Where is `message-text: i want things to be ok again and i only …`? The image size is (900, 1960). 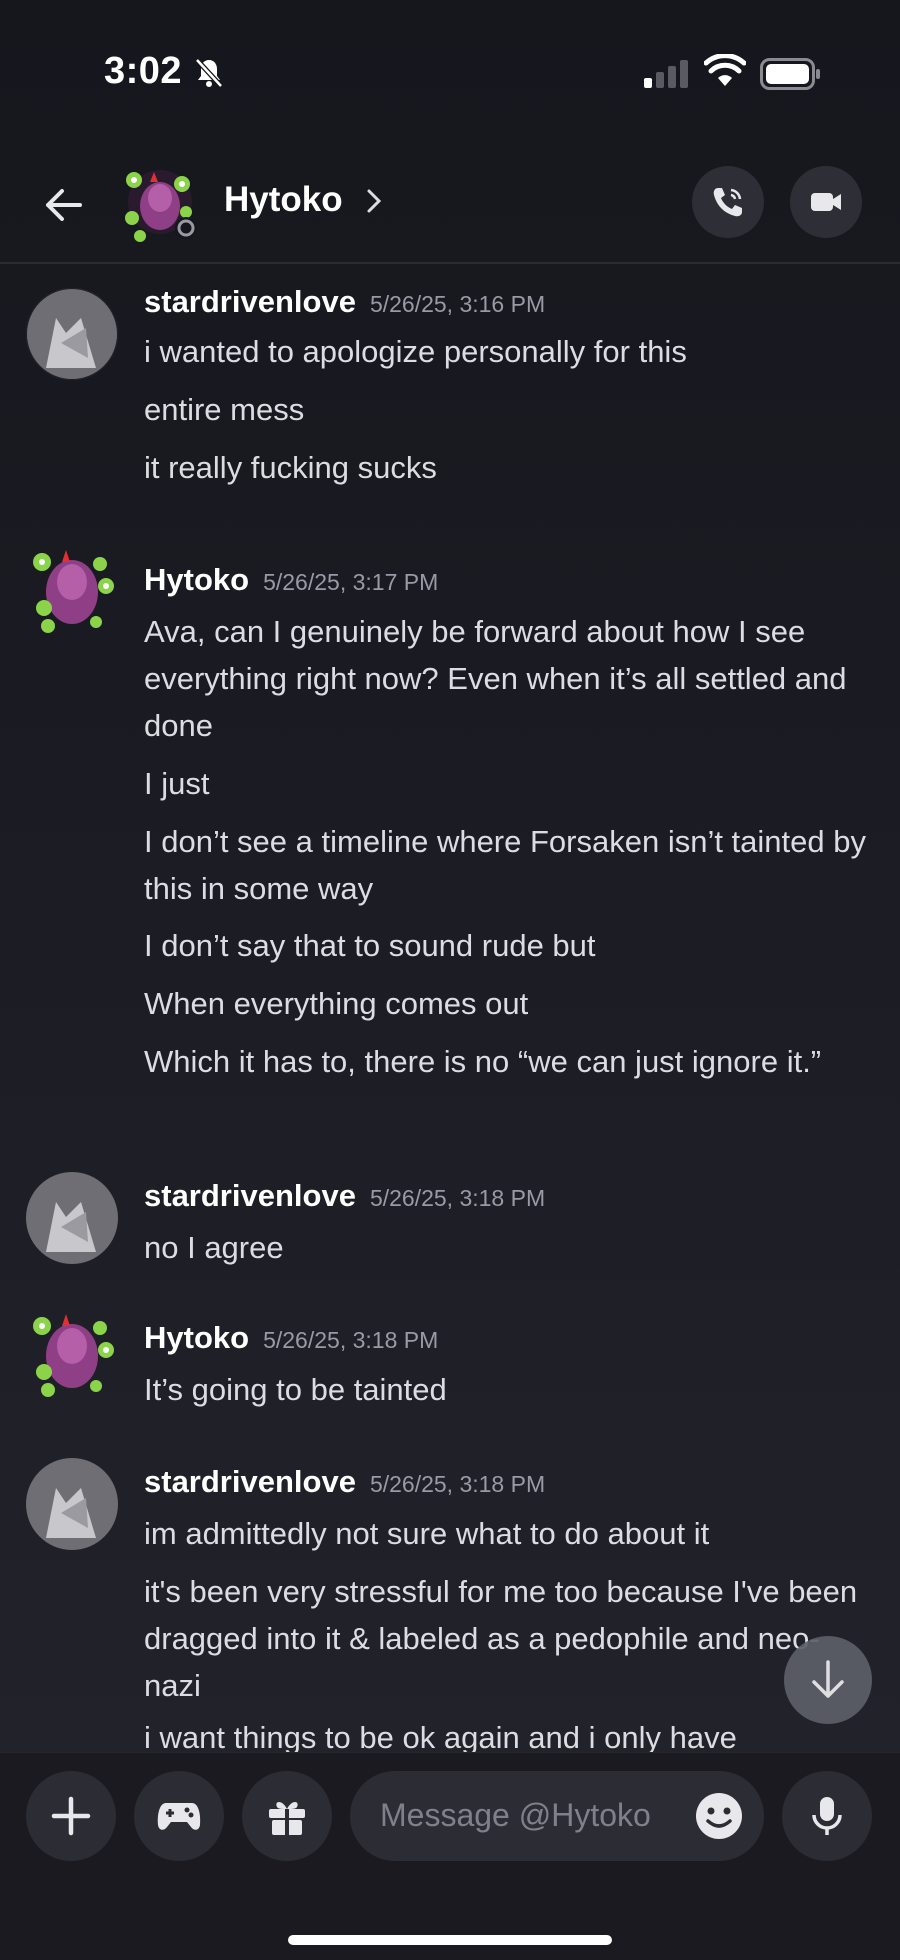 message-text: i want things to be ok again and i only … is located at coordinates (440, 1736).